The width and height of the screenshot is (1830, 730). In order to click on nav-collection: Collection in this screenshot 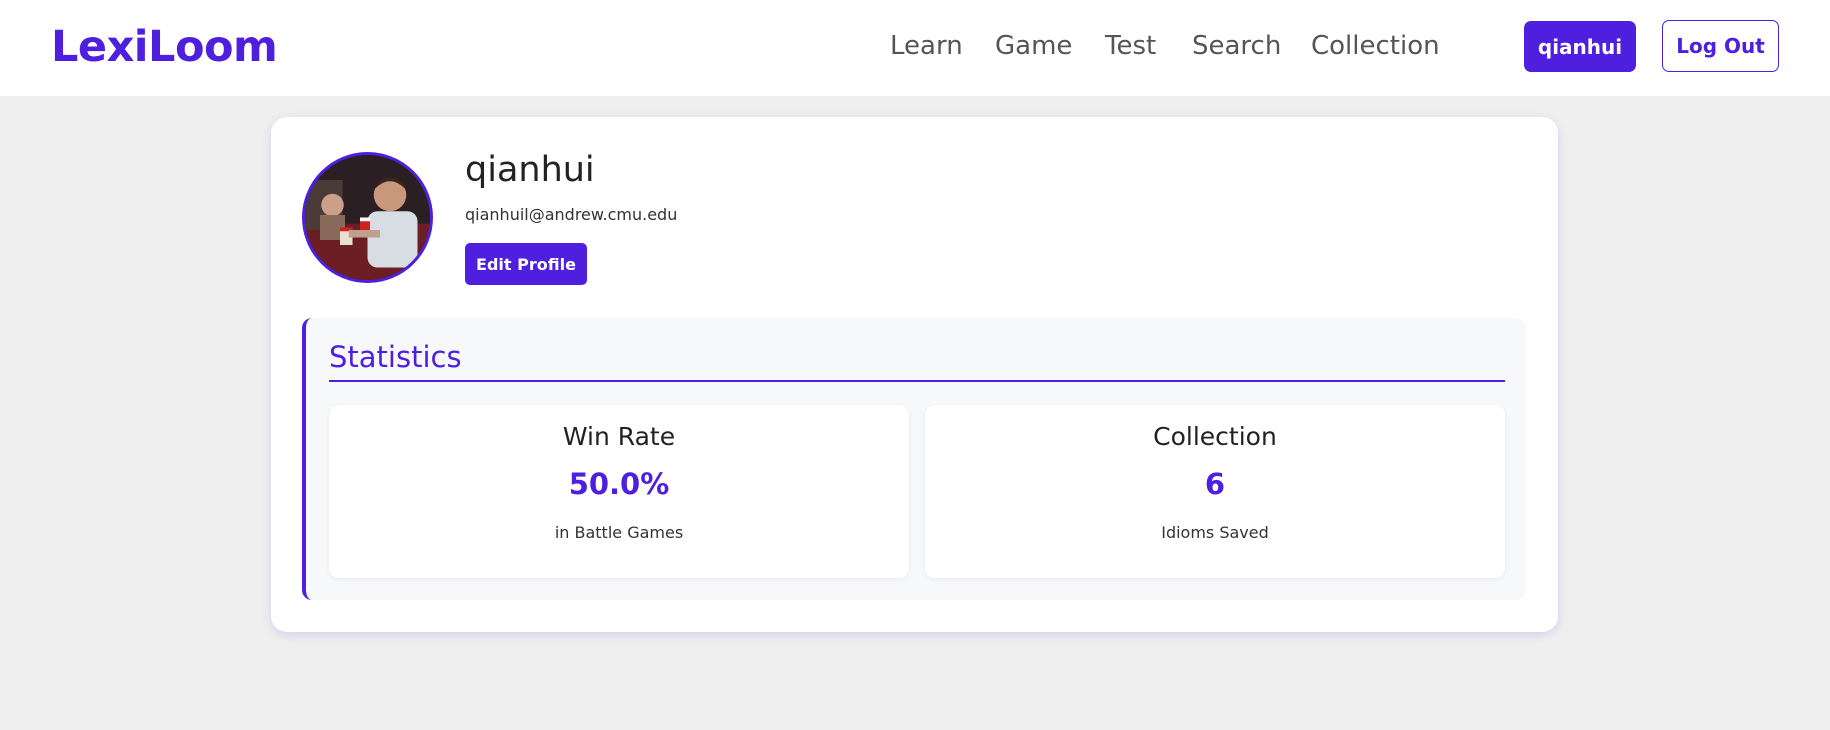, I will do `click(1375, 46)`.